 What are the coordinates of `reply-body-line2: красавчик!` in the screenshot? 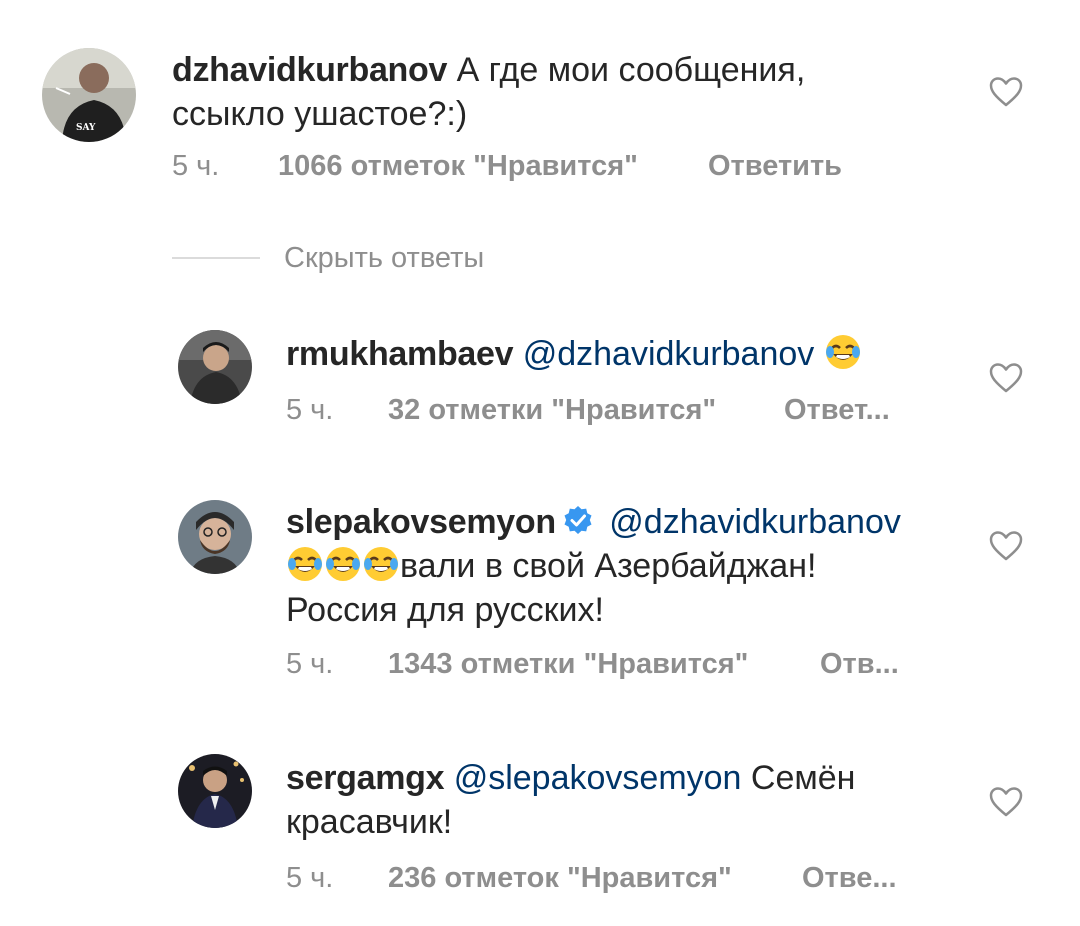 It's located at (369, 822).